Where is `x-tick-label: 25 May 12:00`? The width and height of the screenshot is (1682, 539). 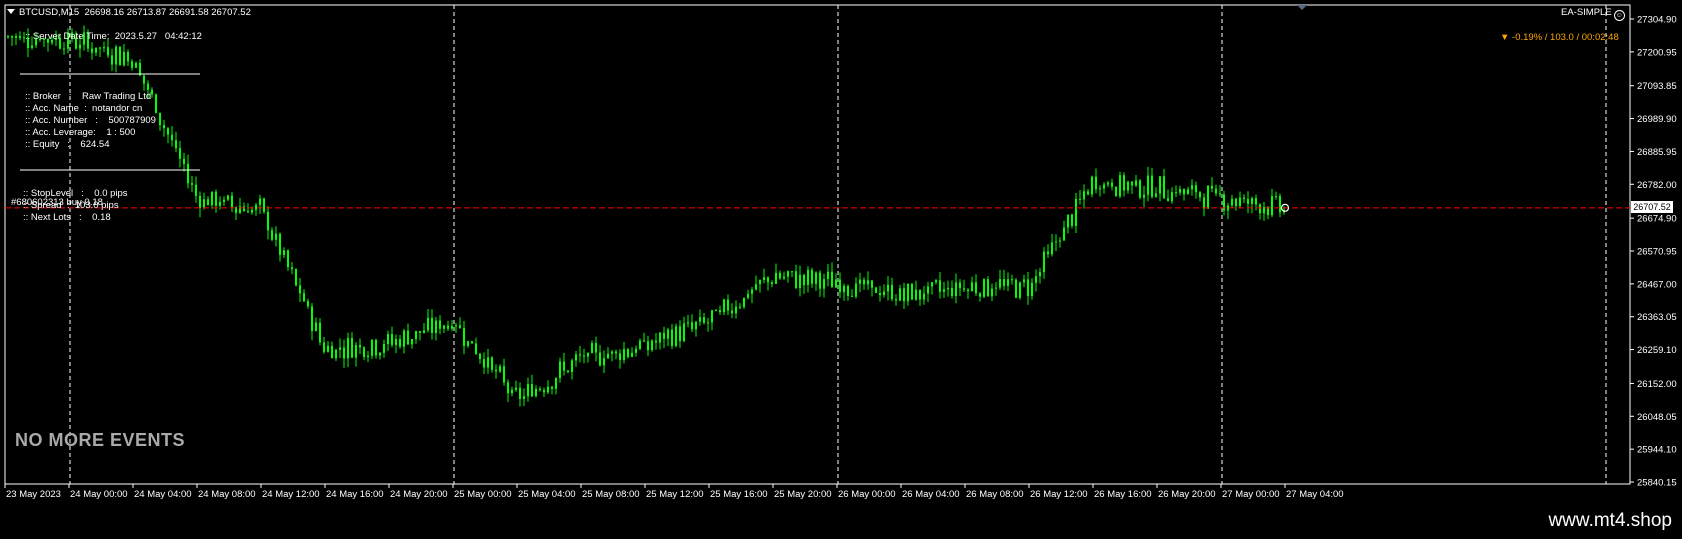
x-tick-label: 25 May 12:00 is located at coordinates (675, 494).